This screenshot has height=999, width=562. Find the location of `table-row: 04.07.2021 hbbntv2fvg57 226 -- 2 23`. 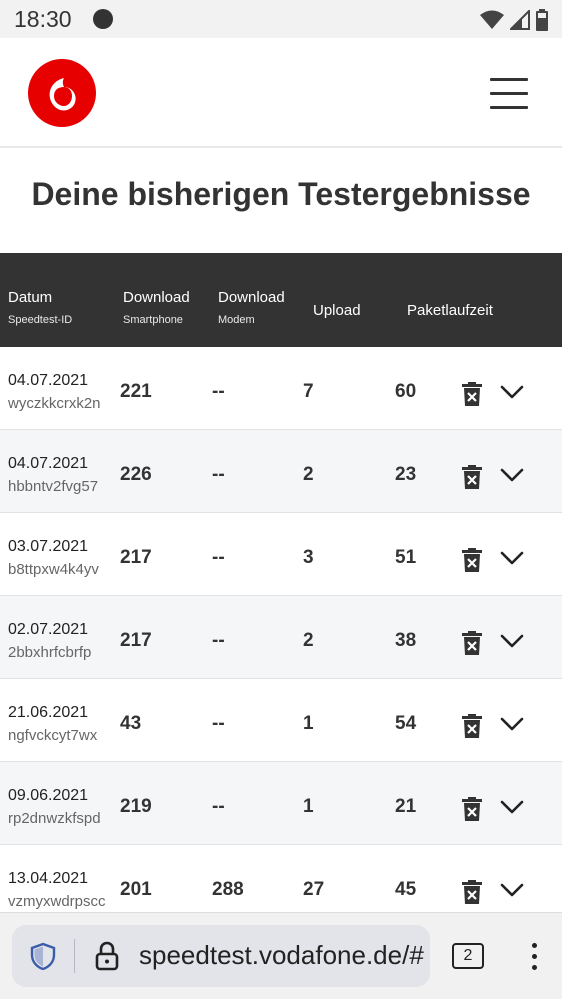

table-row: 04.07.2021 hbbntv2fvg57 226 -- 2 23 is located at coordinates (281, 471).